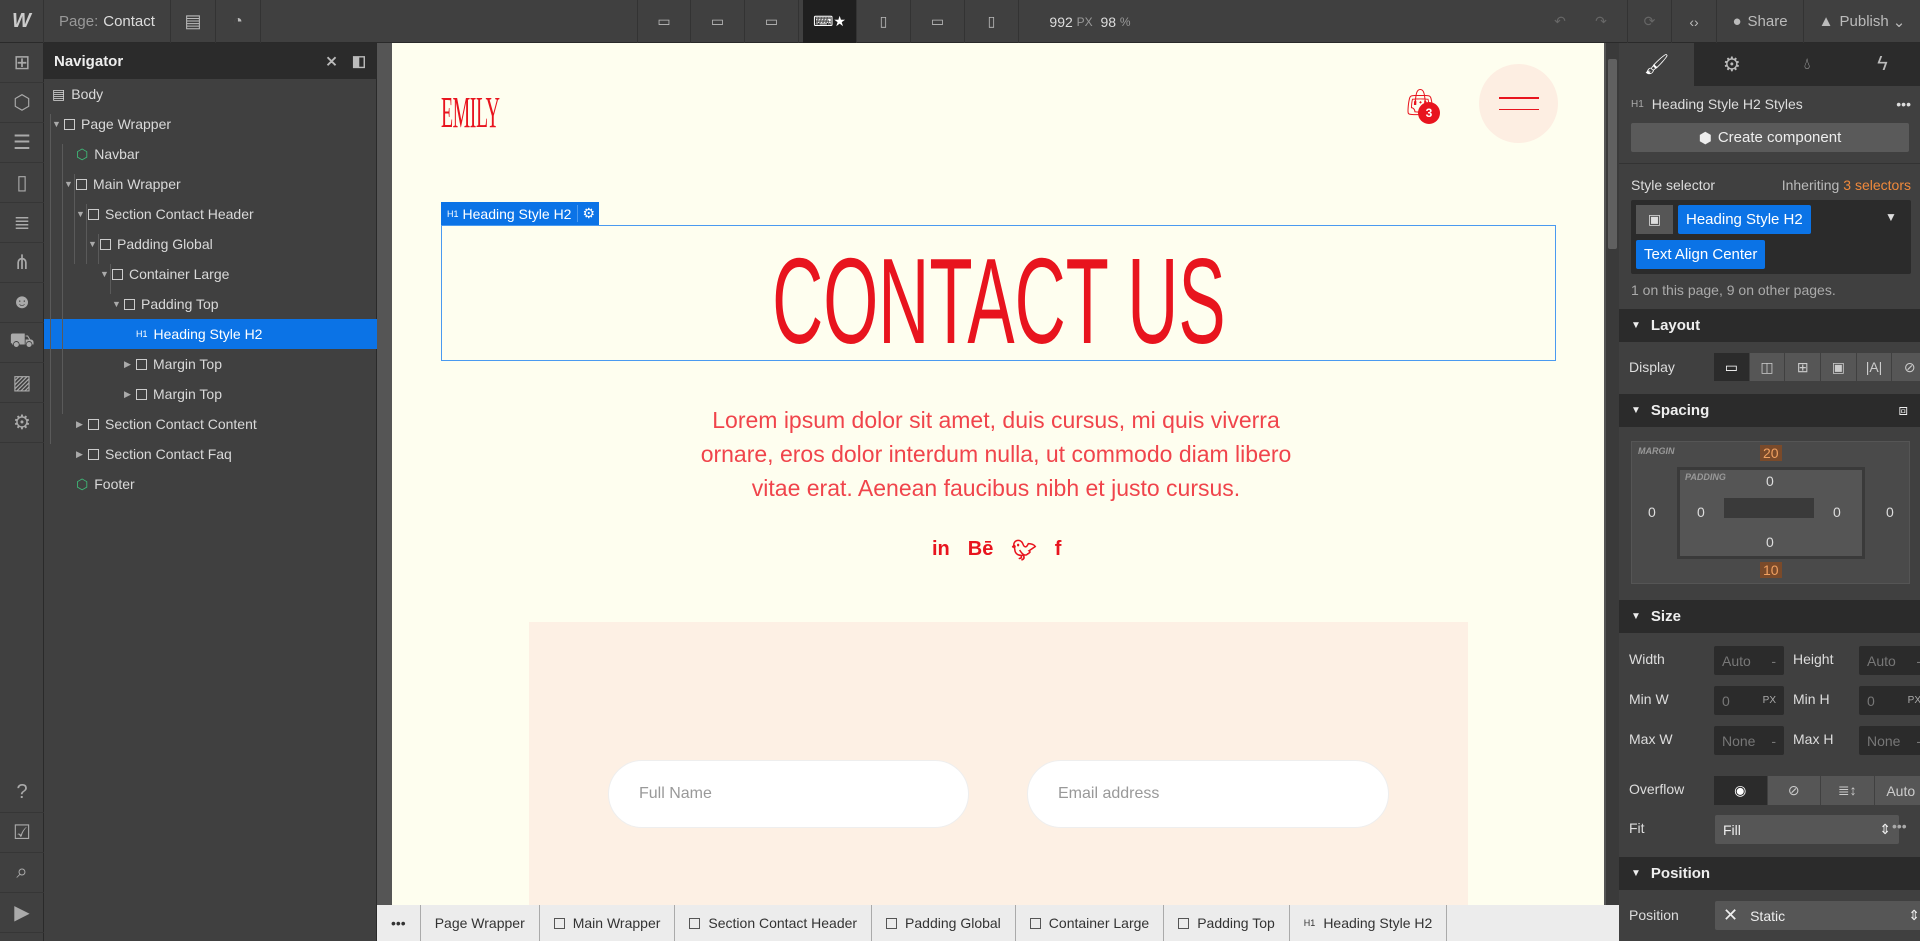  I want to click on max-width-input: None -, so click(1749, 740).